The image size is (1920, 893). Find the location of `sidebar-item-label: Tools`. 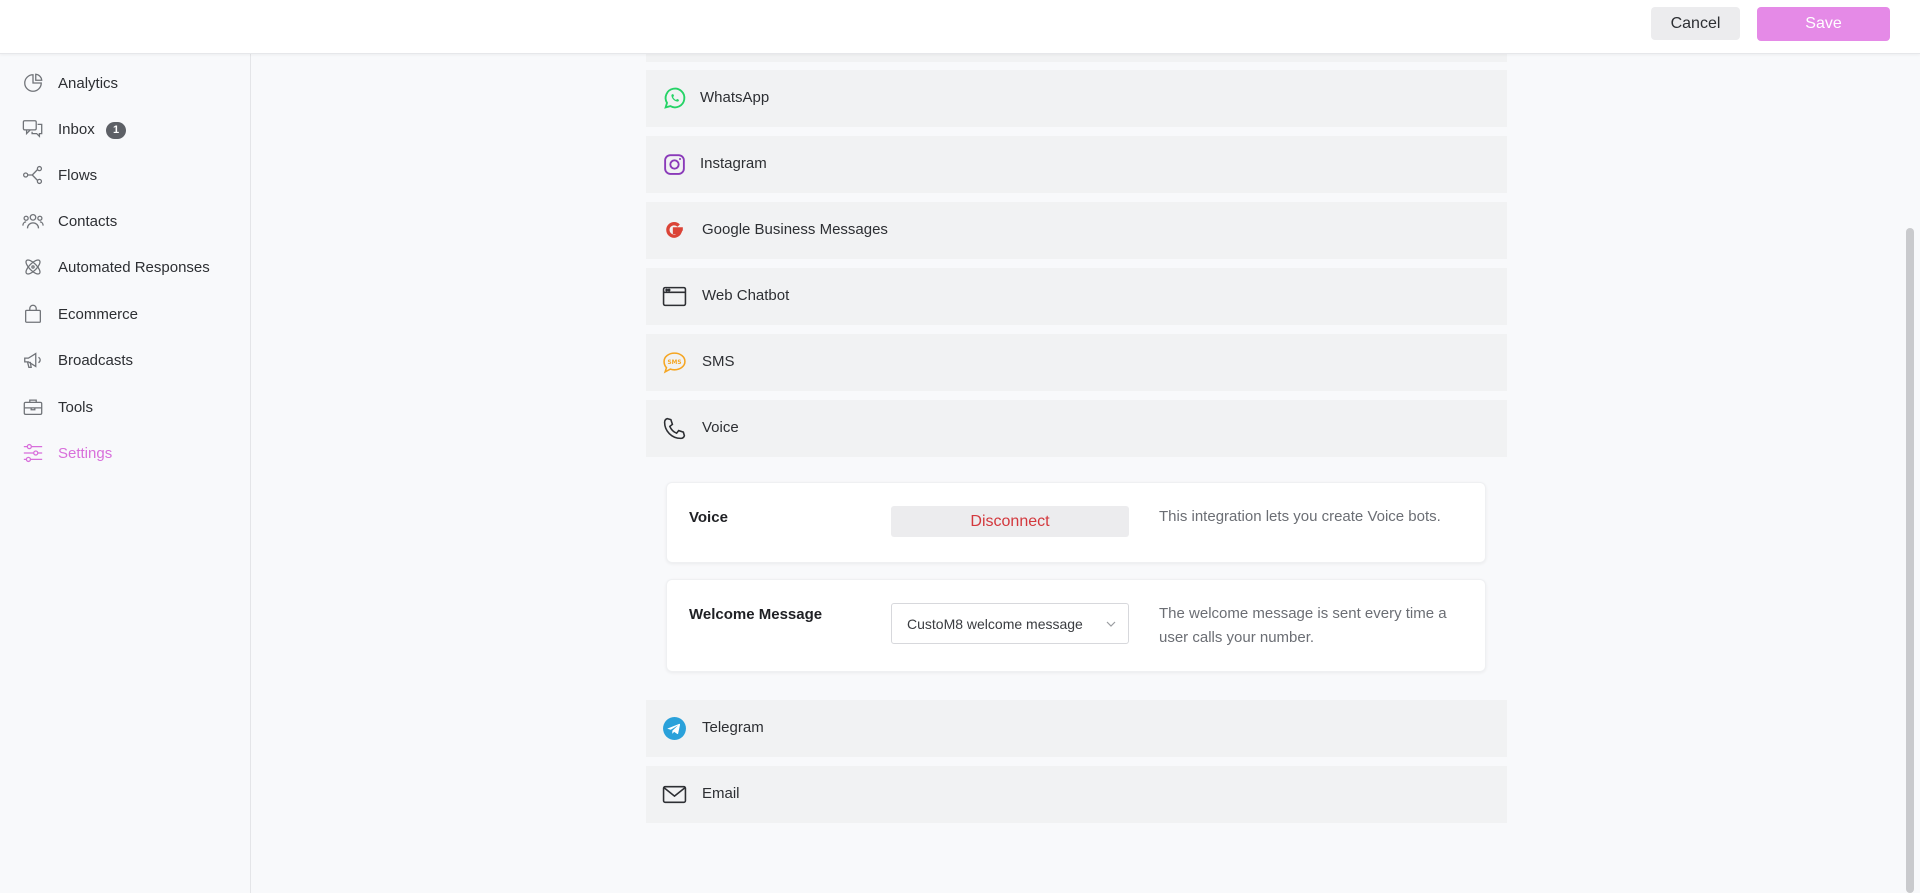

sidebar-item-label: Tools is located at coordinates (76, 407).